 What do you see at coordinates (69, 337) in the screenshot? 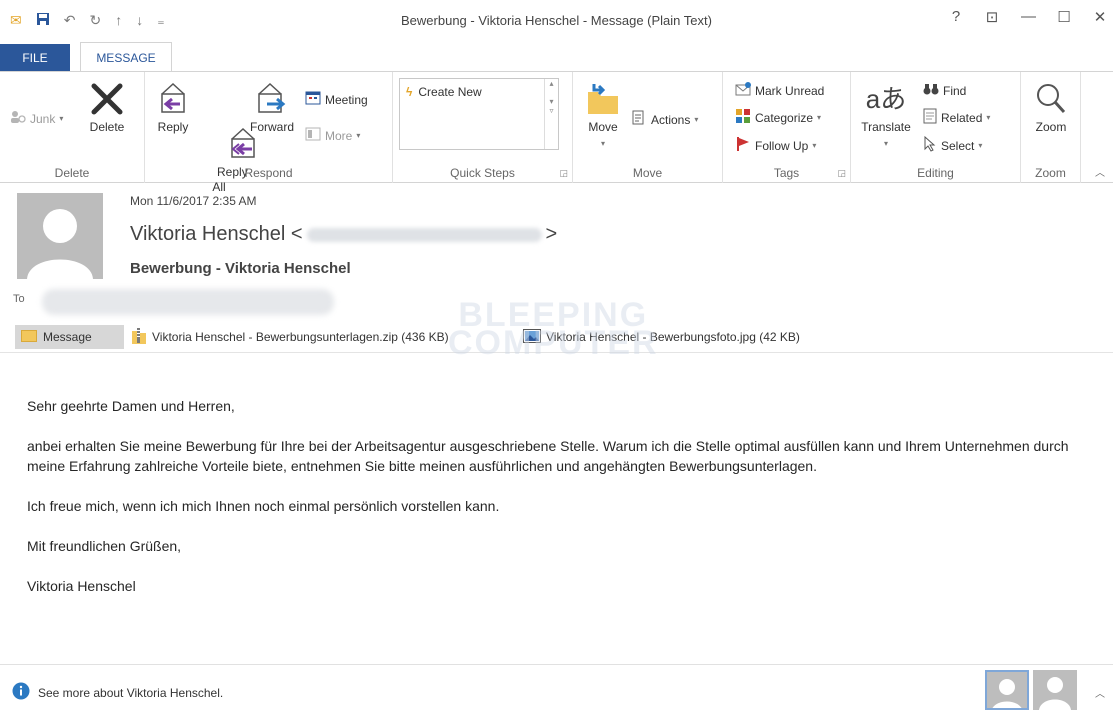
I see `message-attachment-tab: Message` at bounding box center [69, 337].